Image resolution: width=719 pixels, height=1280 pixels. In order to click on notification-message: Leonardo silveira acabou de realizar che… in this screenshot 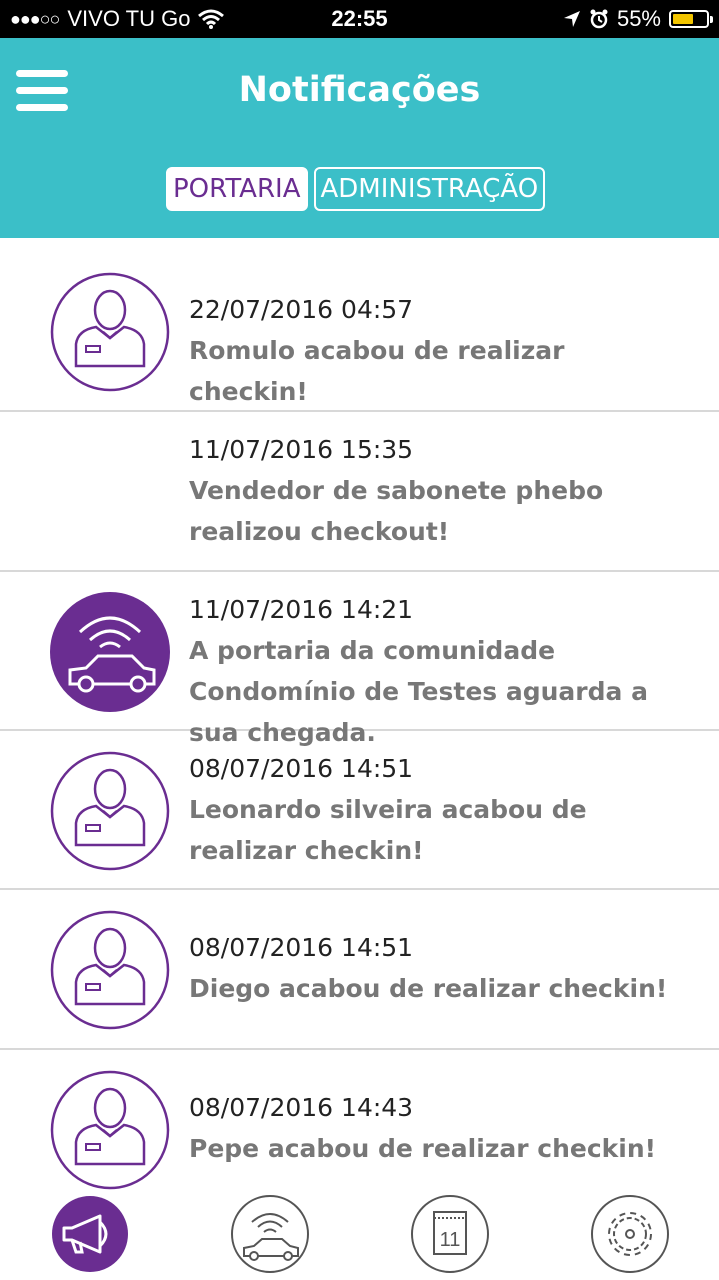, I will do `click(388, 830)`.